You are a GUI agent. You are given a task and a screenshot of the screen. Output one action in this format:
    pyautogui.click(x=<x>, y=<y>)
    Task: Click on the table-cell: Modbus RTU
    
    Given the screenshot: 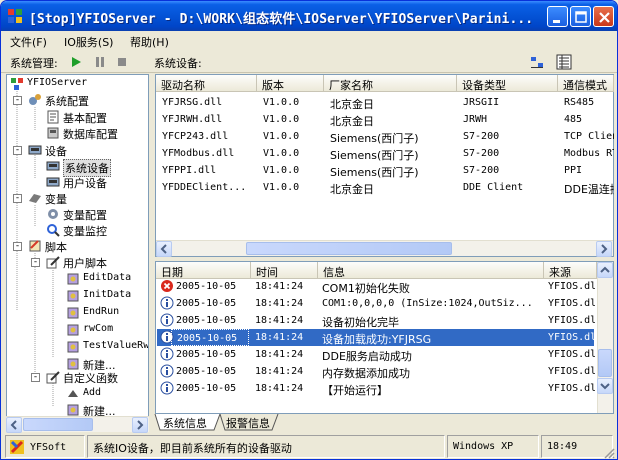 What is the action you would take?
    pyautogui.click(x=589, y=153)
    